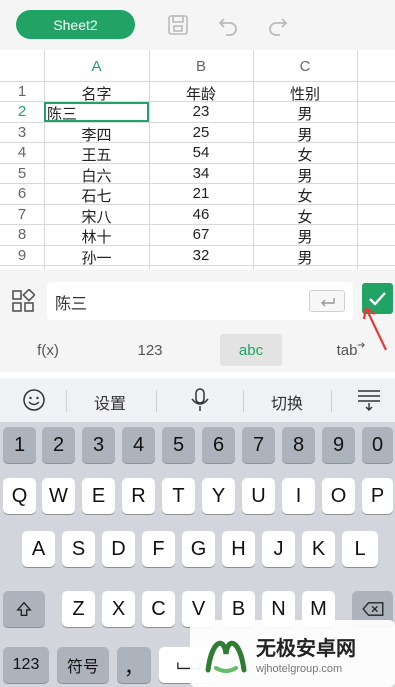  Describe the element at coordinates (374, 329) in the screenshot. I see `annotation-arrow` at that location.